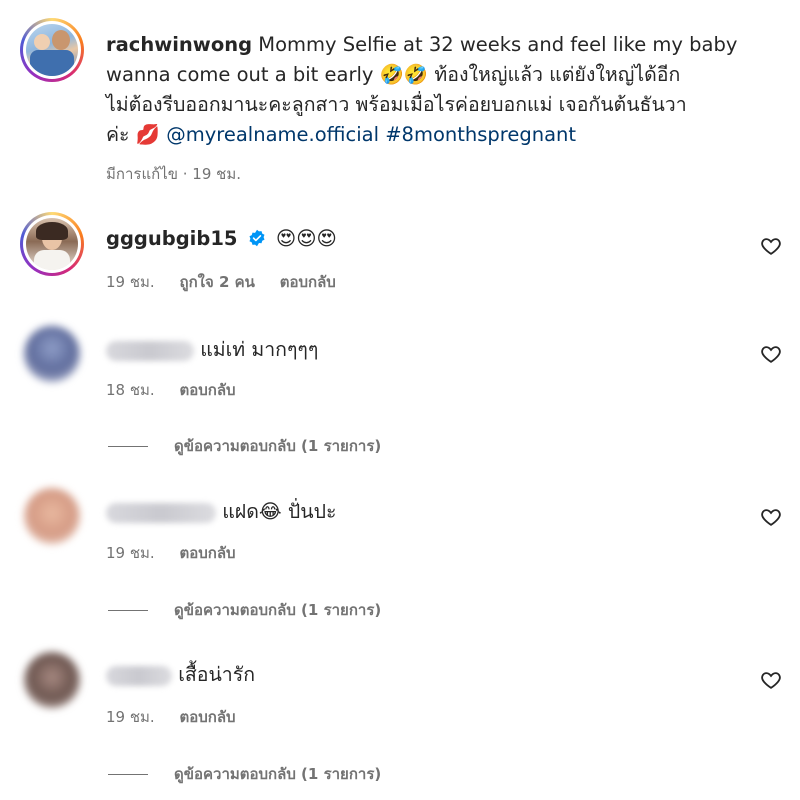 Image resolution: width=800 pixels, height=800 pixels. What do you see at coordinates (306, 238) in the screenshot?
I see `comment-text: 😍😍😍` at bounding box center [306, 238].